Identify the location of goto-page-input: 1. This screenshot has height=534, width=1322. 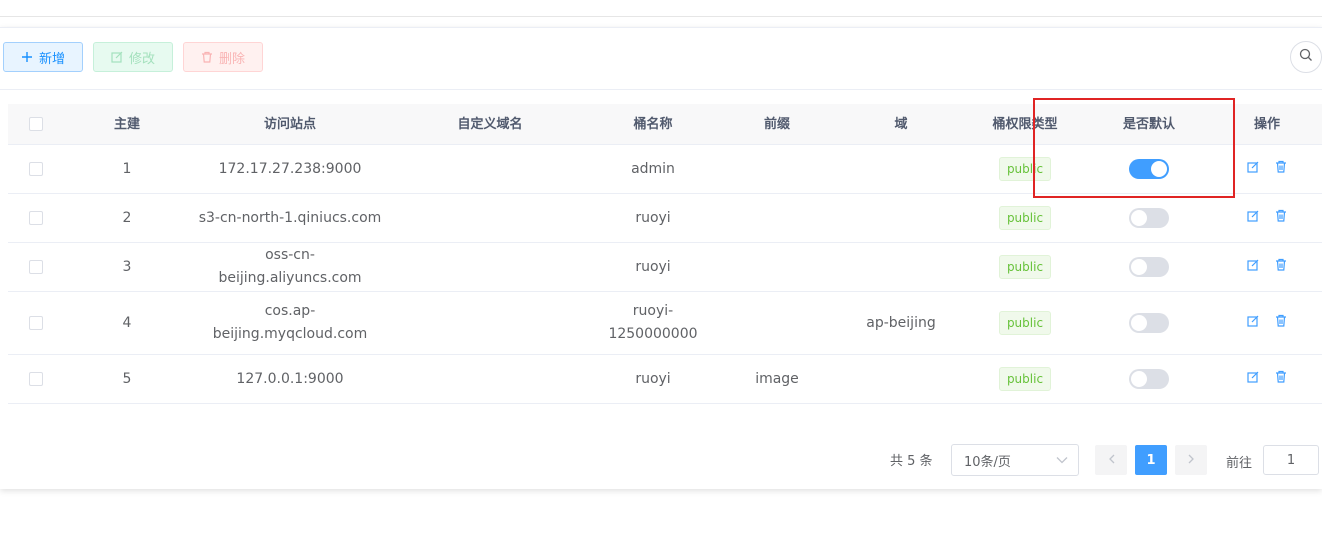
(1291, 460).